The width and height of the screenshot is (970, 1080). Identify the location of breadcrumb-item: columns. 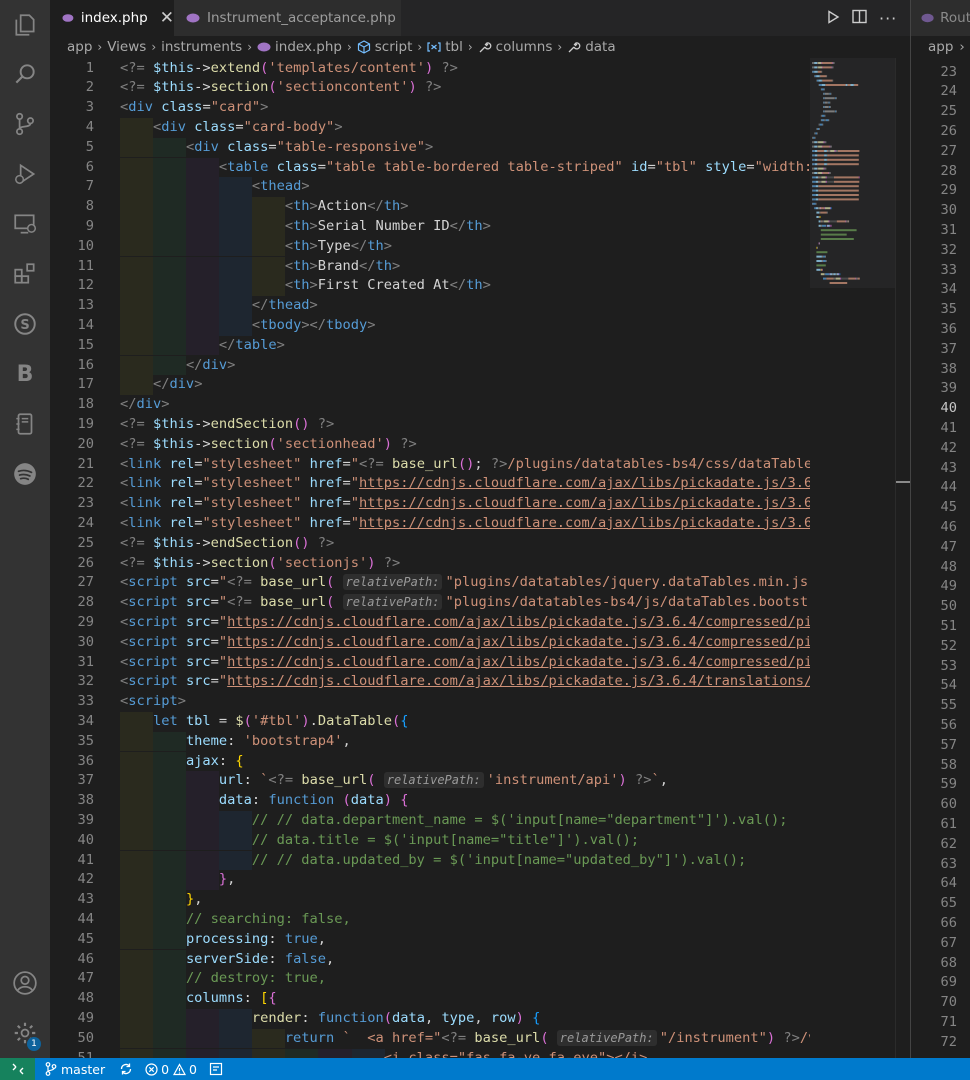
(515, 47).